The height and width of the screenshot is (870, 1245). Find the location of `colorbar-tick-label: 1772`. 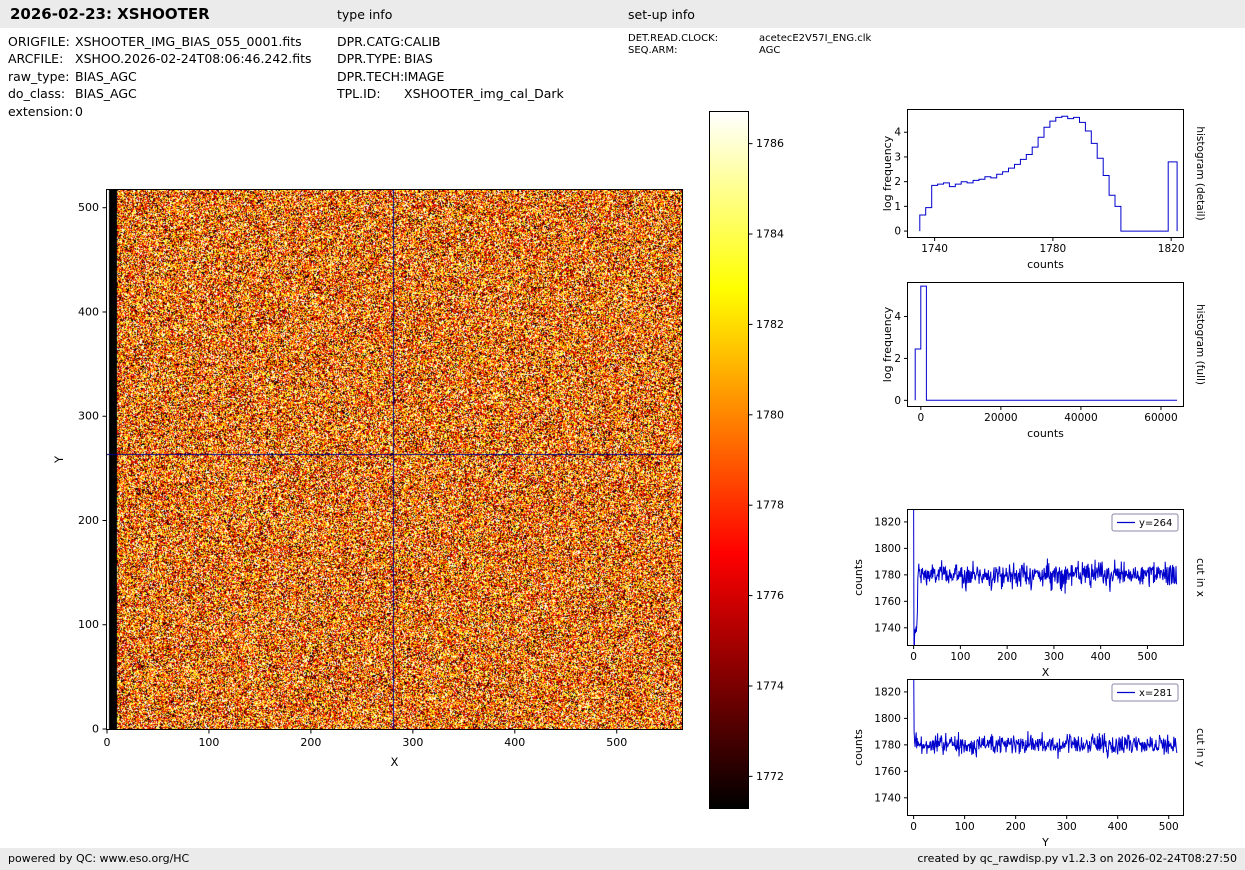

colorbar-tick-label: 1772 is located at coordinates (770, 776).